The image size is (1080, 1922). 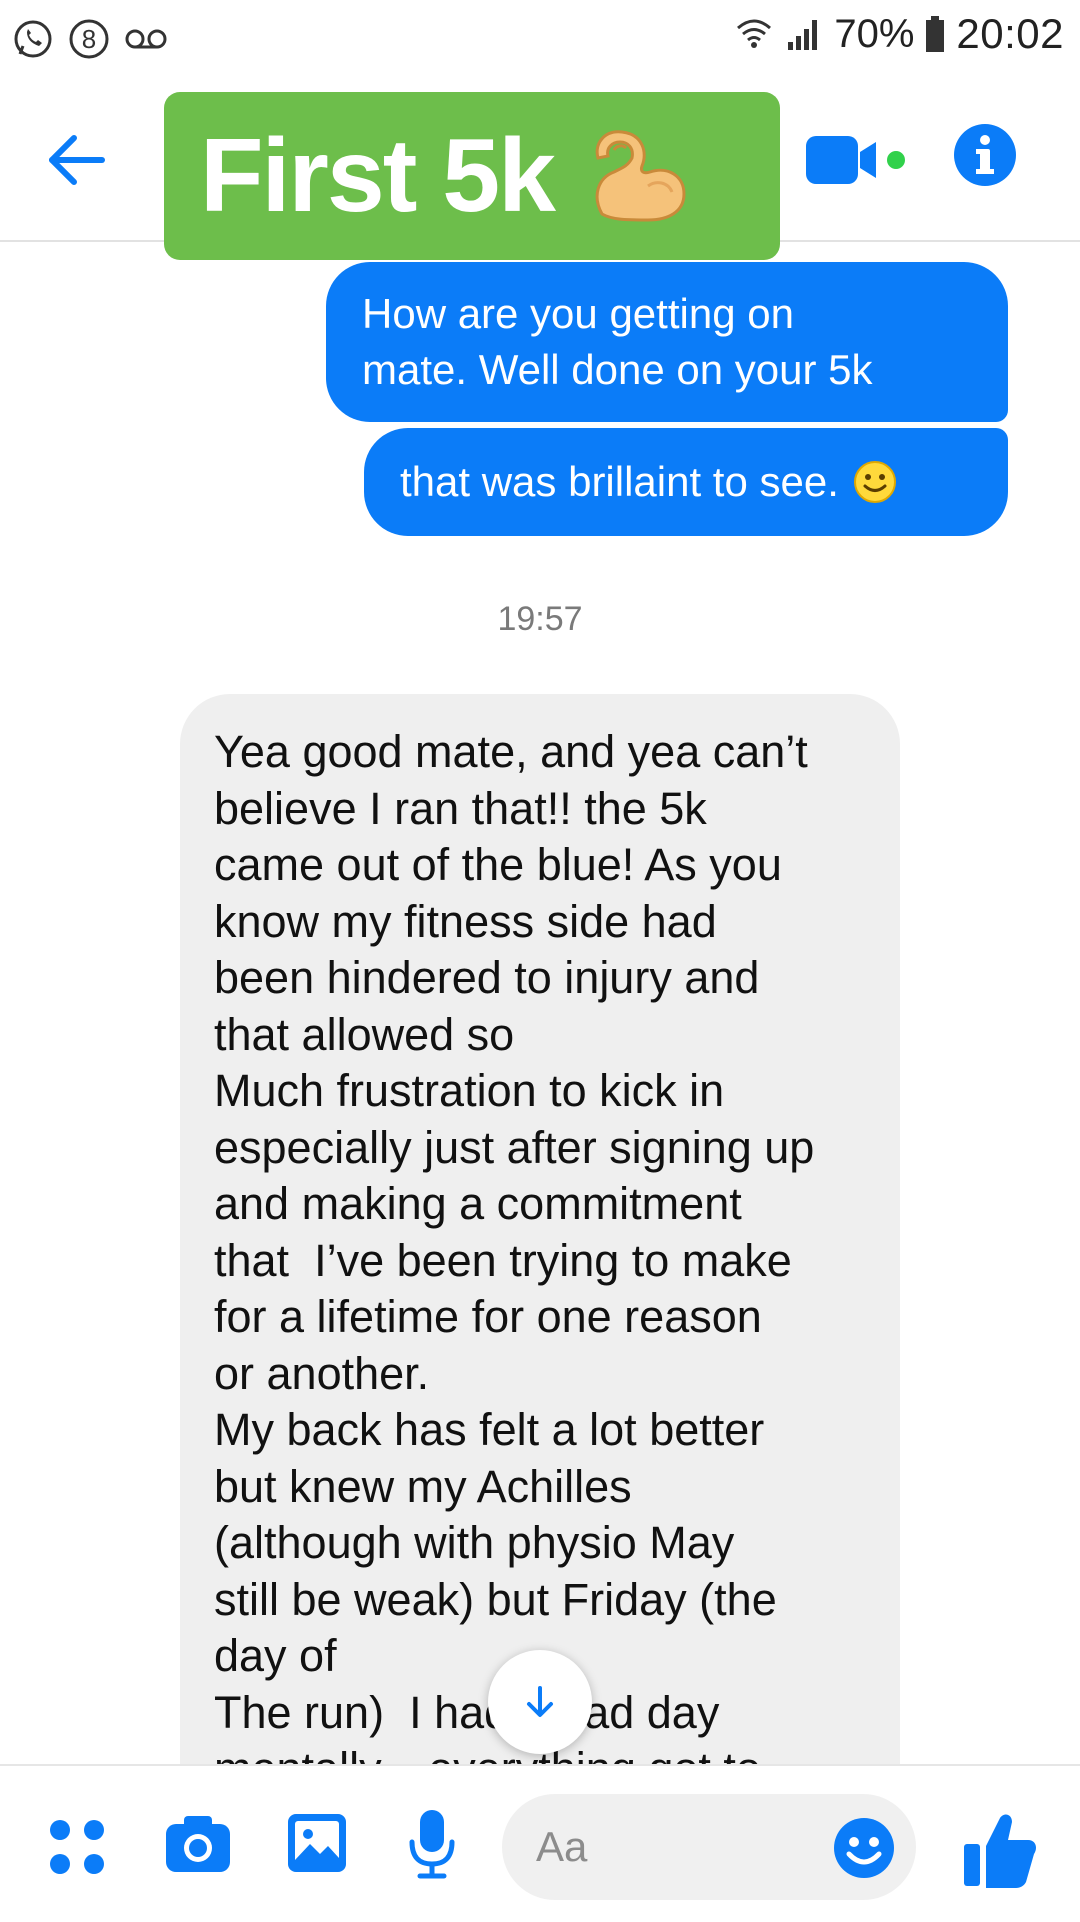 I want to click on message-input: Aa, so click(x=709, y=1847).